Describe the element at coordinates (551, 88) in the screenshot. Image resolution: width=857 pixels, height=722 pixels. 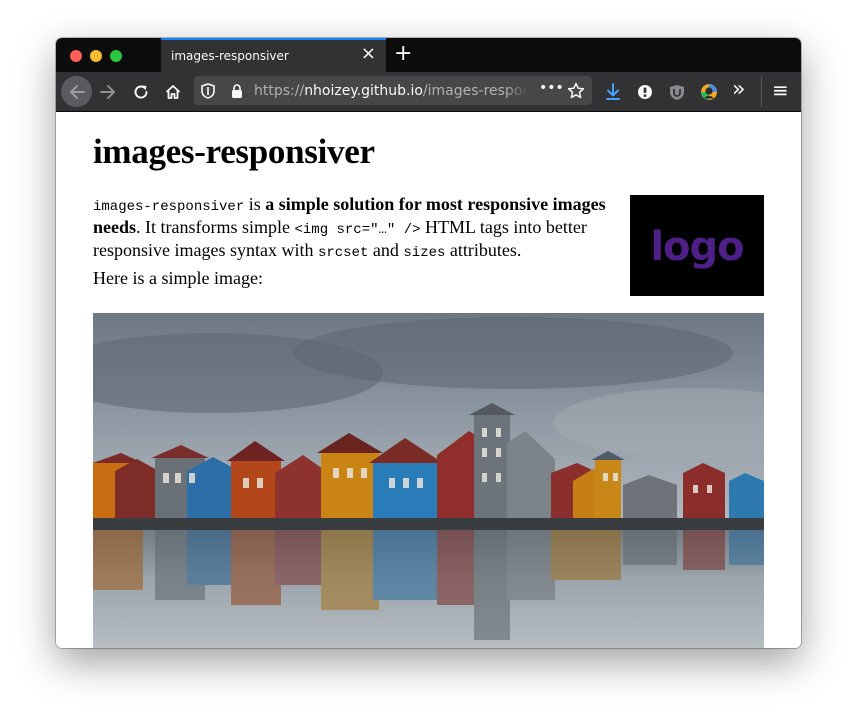
I see `page-actions-button: •••` at that location.